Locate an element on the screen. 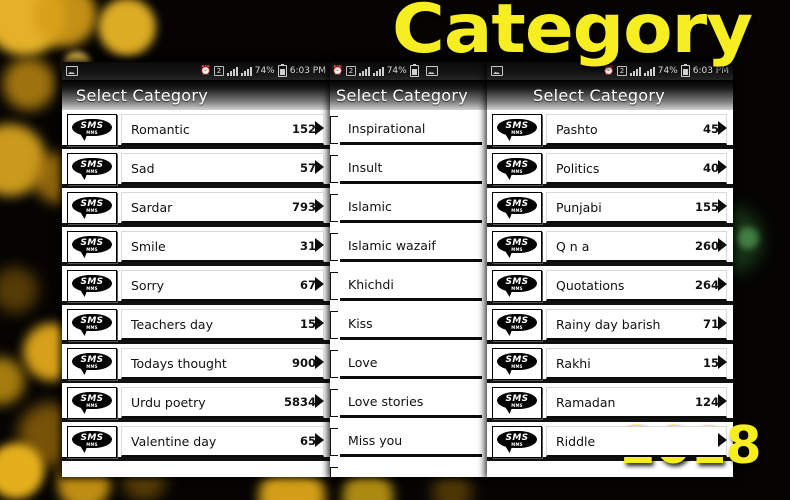 This screenshot has height=500, width=790. list-item: SMS MMS Rainy day barish 71 is located at coordinates (610, 324).